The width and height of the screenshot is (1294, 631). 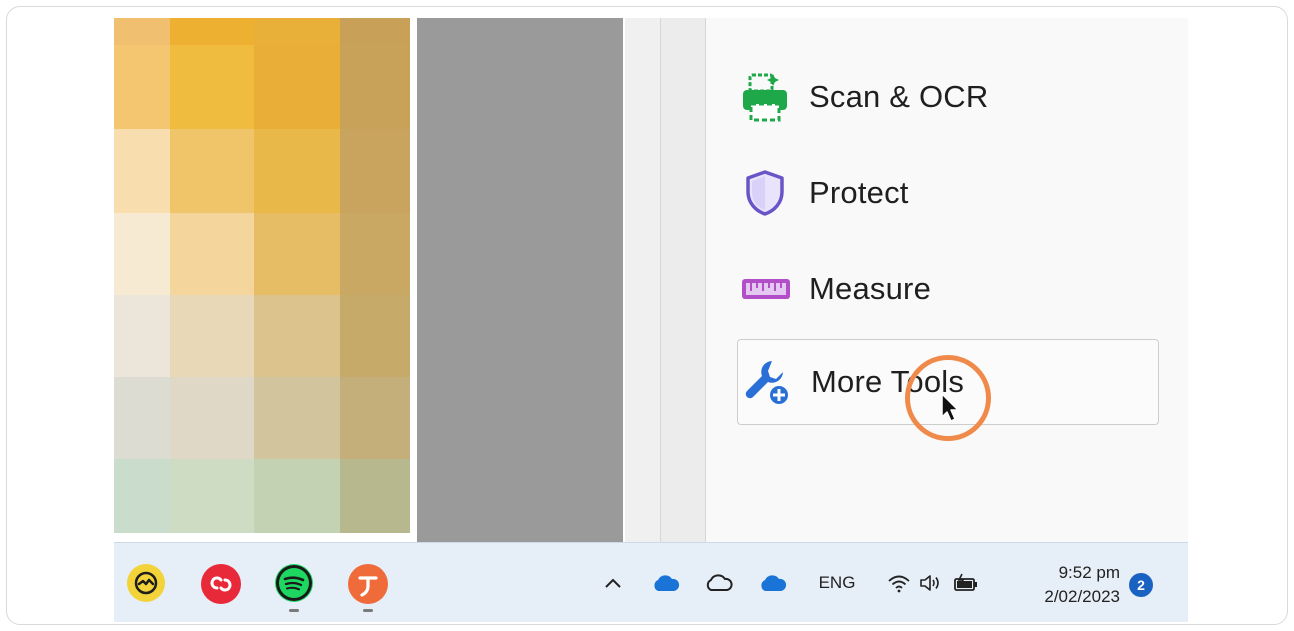 I want to click on shield-icon, so click(x=767, y=193).